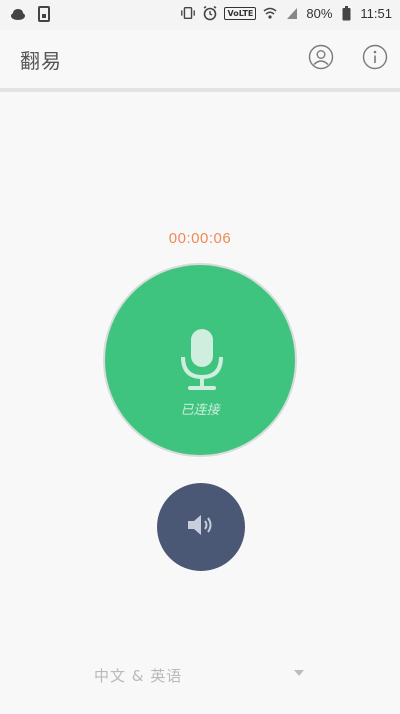 This screenshot has height=714, width=400. I want to click on info-icon, so click(375, 59).